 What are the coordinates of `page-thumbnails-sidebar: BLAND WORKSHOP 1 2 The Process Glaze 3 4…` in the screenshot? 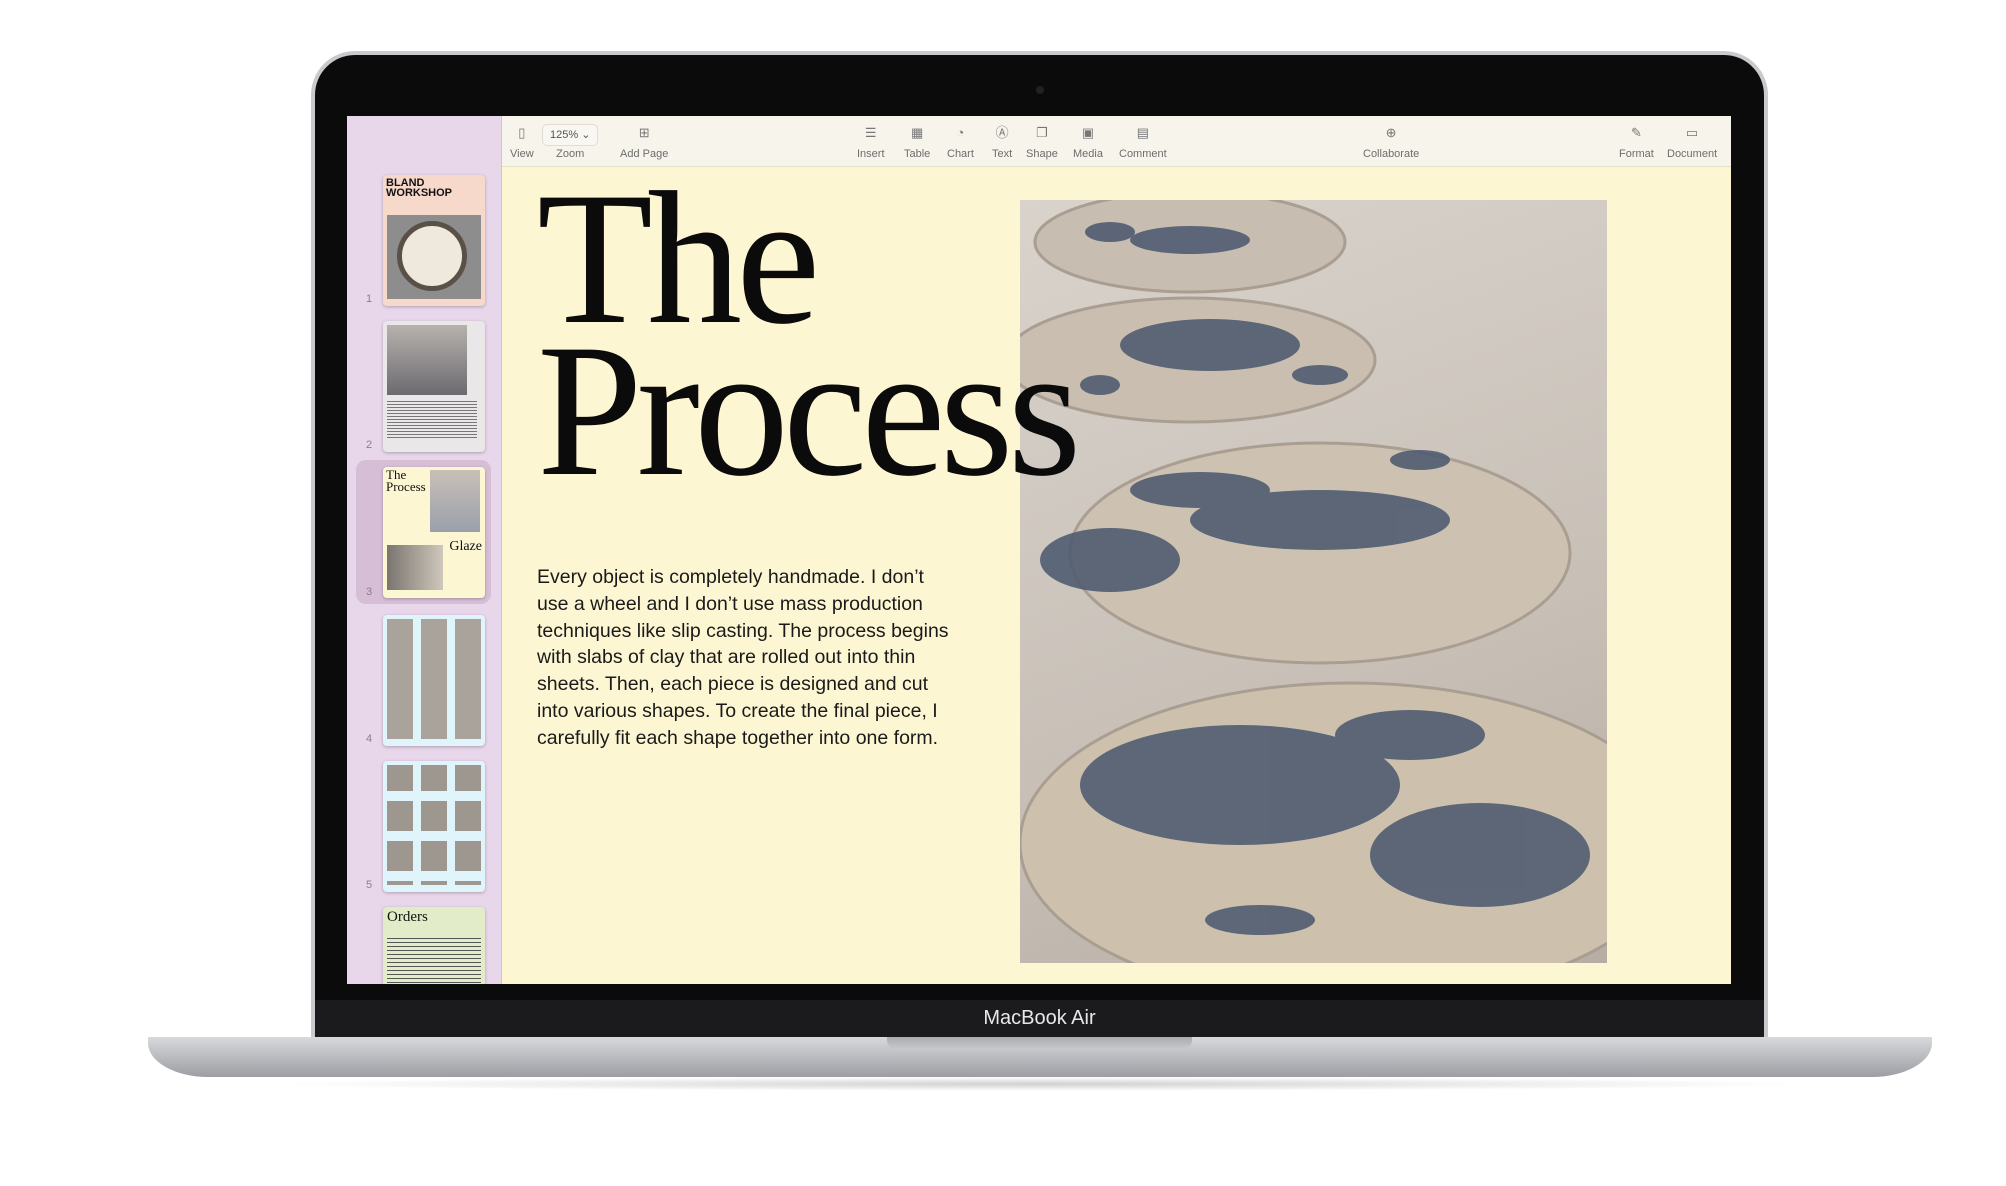 It's located at (424, 550).